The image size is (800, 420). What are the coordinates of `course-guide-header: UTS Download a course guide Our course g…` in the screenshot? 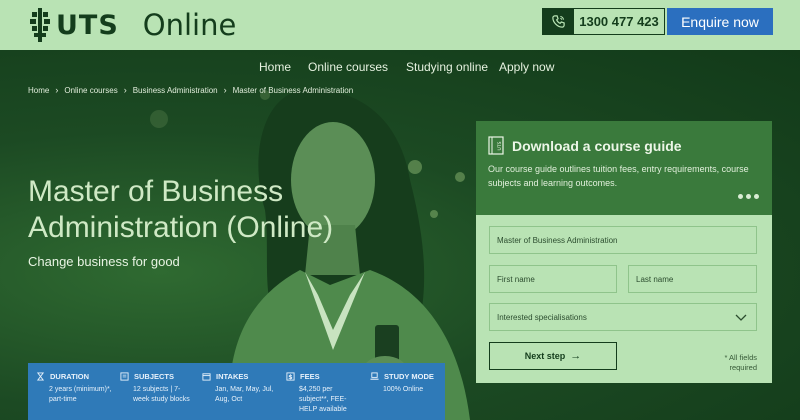 It's located at (624, 168).